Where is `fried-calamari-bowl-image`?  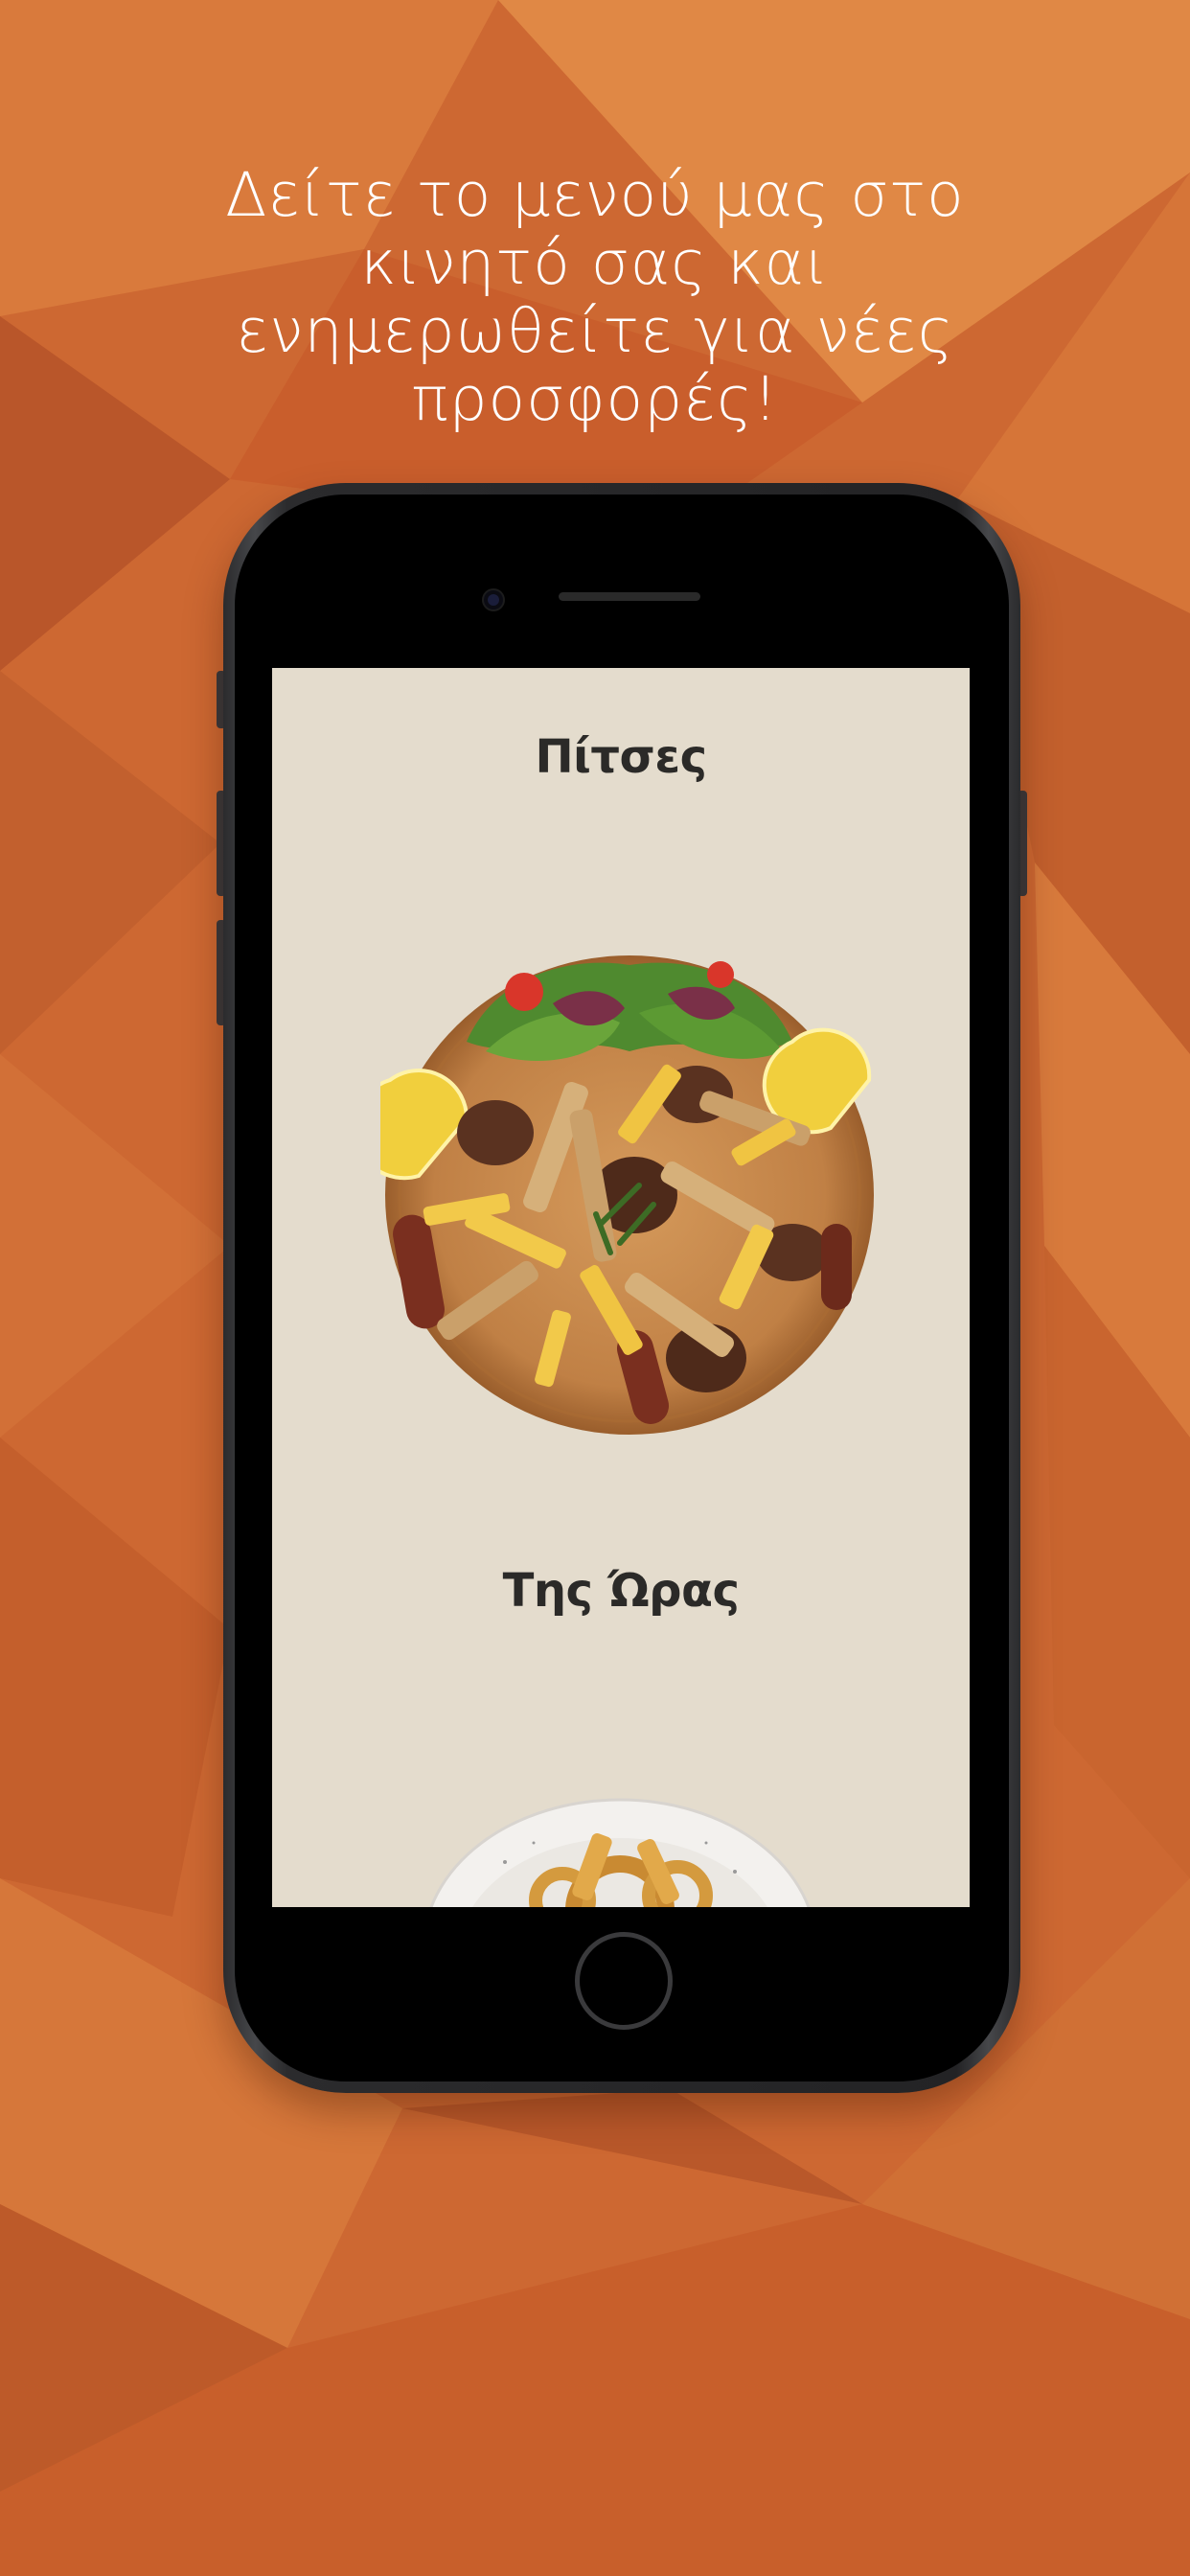 fried-calamari-bowl-image is located at coordinates (620, 1851).